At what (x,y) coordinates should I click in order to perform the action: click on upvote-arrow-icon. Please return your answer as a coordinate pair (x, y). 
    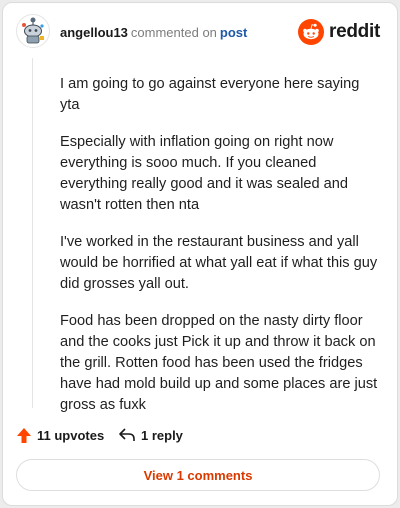
    Looking at the image, I should click on (24, 435).